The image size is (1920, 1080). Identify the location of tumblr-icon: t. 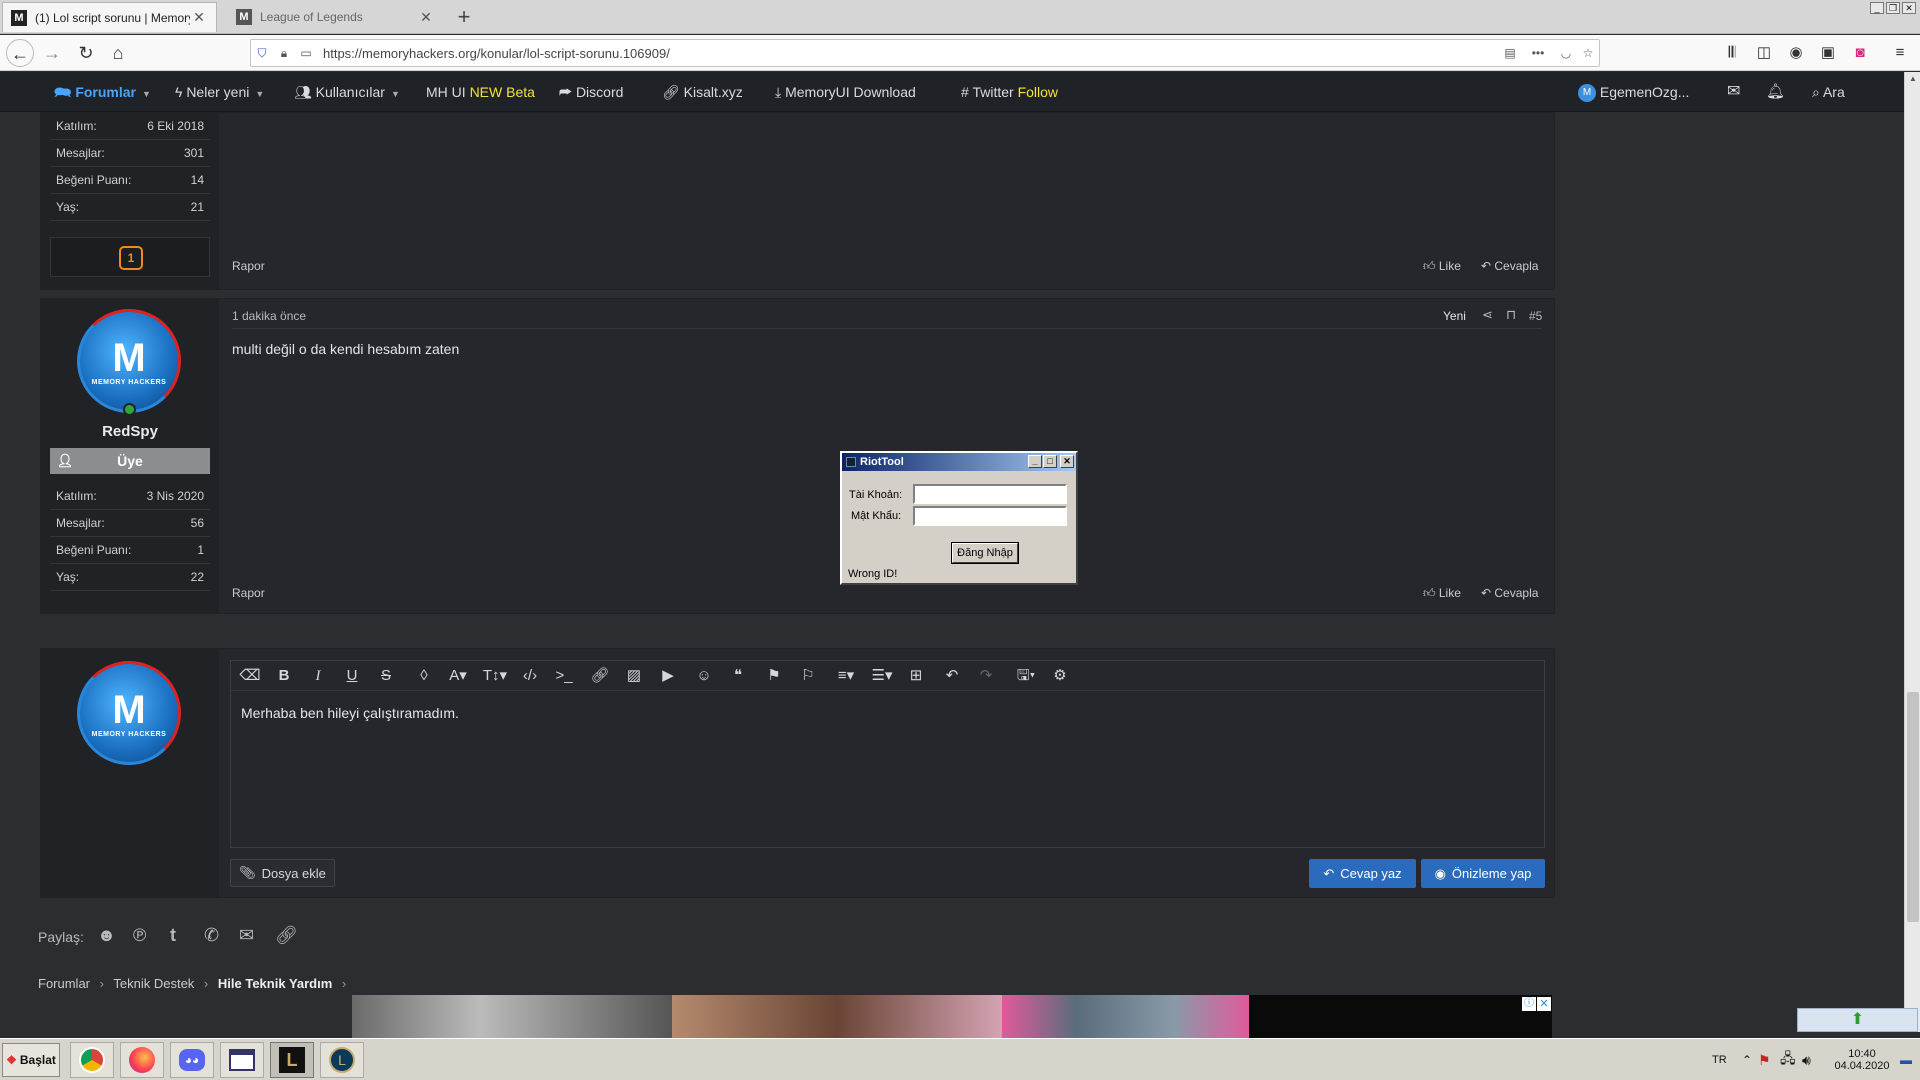
(173, 935).